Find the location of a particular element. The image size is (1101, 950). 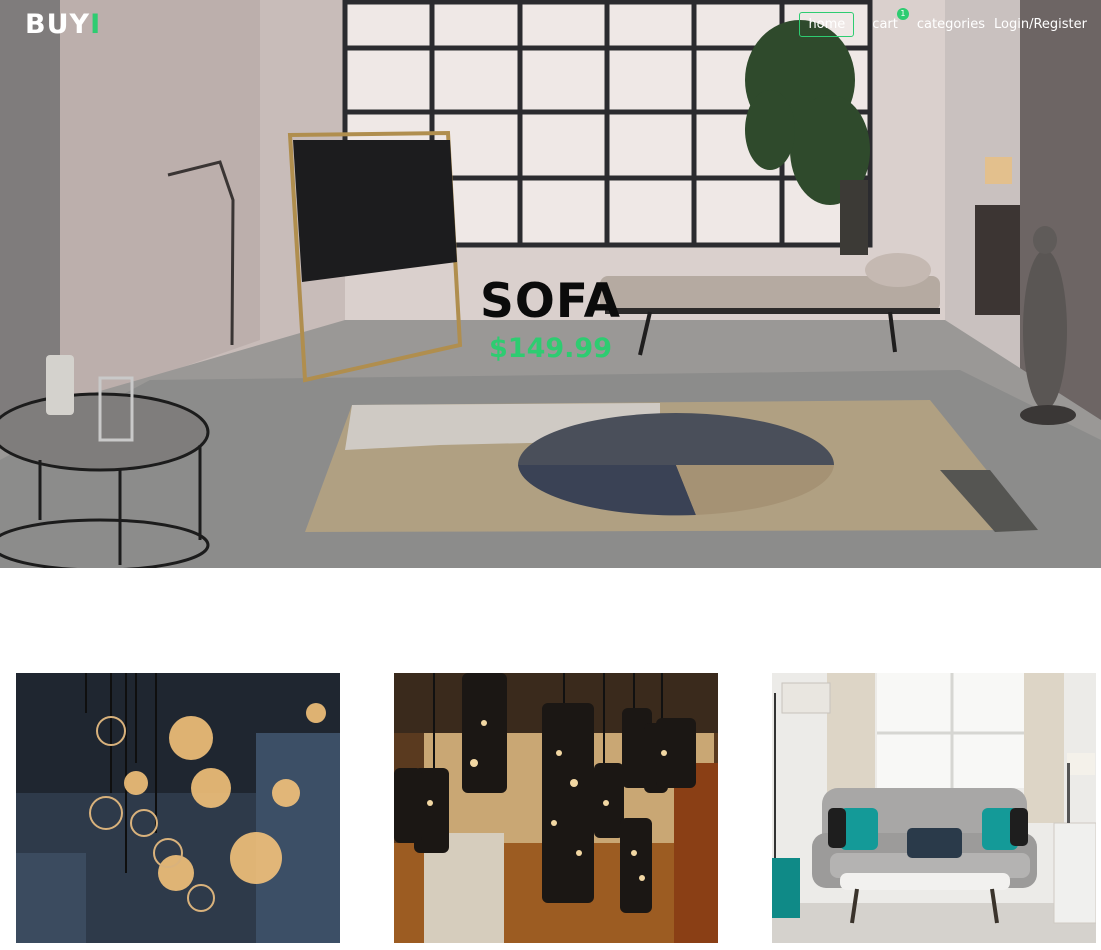

cart-count-badge: 1 is located at coordinates (902, 14).